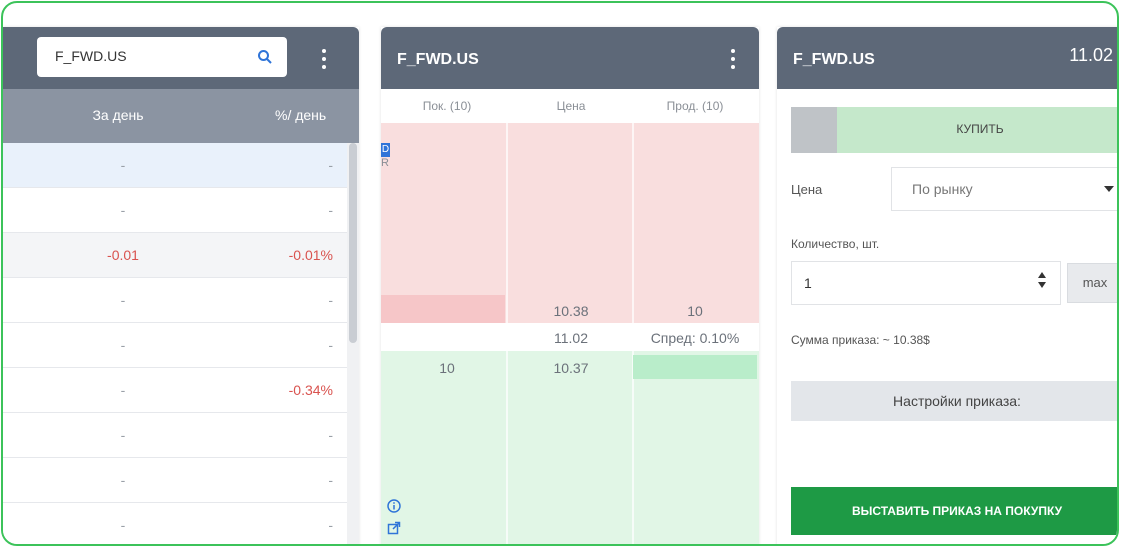 The height and width of the screenshot is (549, 1122). Describe the element at coordinates (443, 309) in the screenshot. I see `ask-volume-bar` at that location.